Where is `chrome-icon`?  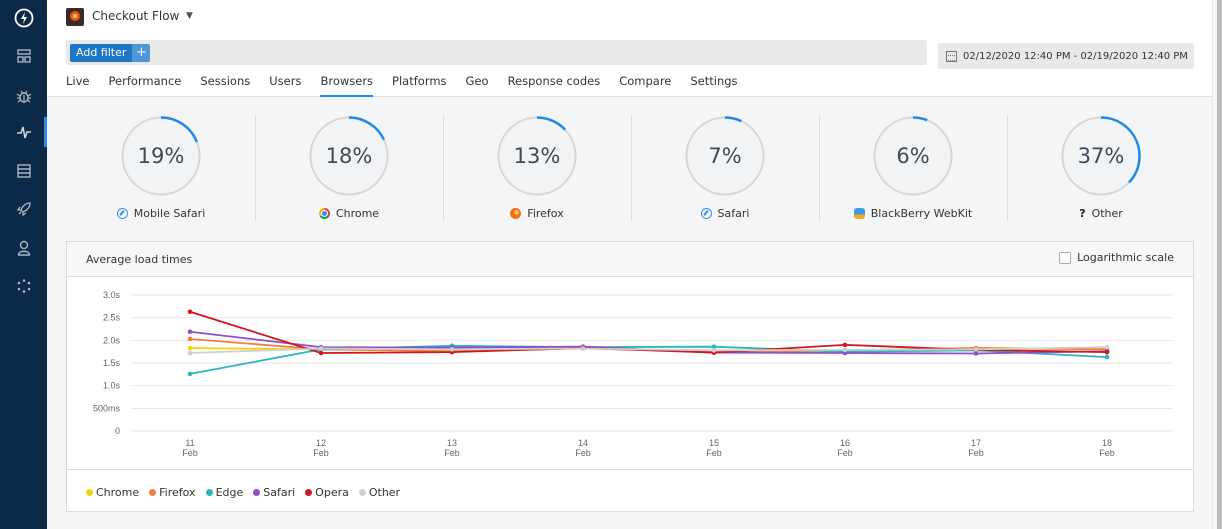 chrome-icon is located at coordinates (324, 213).